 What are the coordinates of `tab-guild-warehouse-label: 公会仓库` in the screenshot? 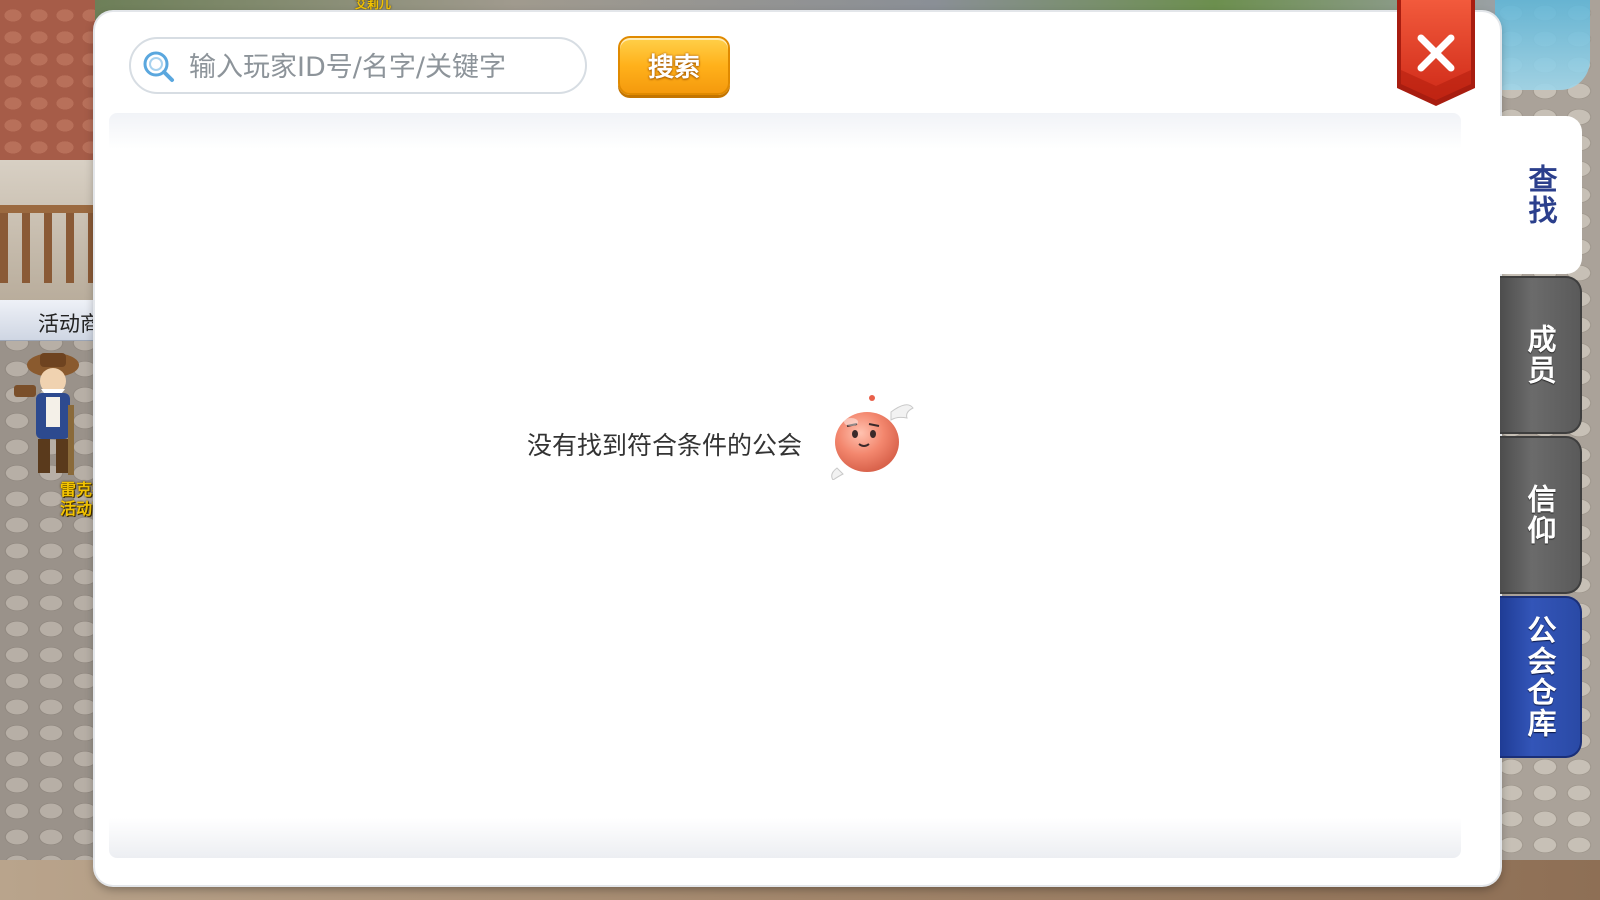 It's located at (1540, 677).